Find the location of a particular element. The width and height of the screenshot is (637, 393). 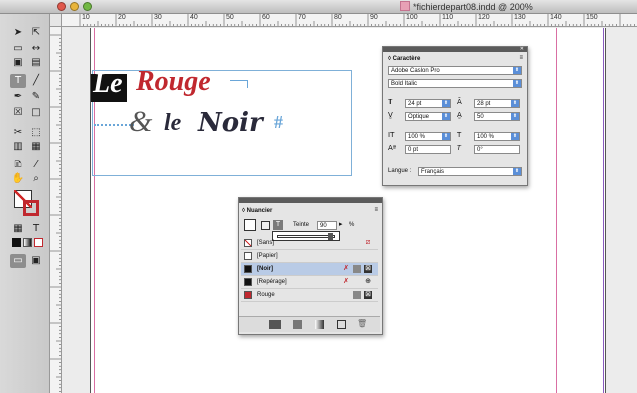

title-ampersand: & is located at coordinates (140, 122).